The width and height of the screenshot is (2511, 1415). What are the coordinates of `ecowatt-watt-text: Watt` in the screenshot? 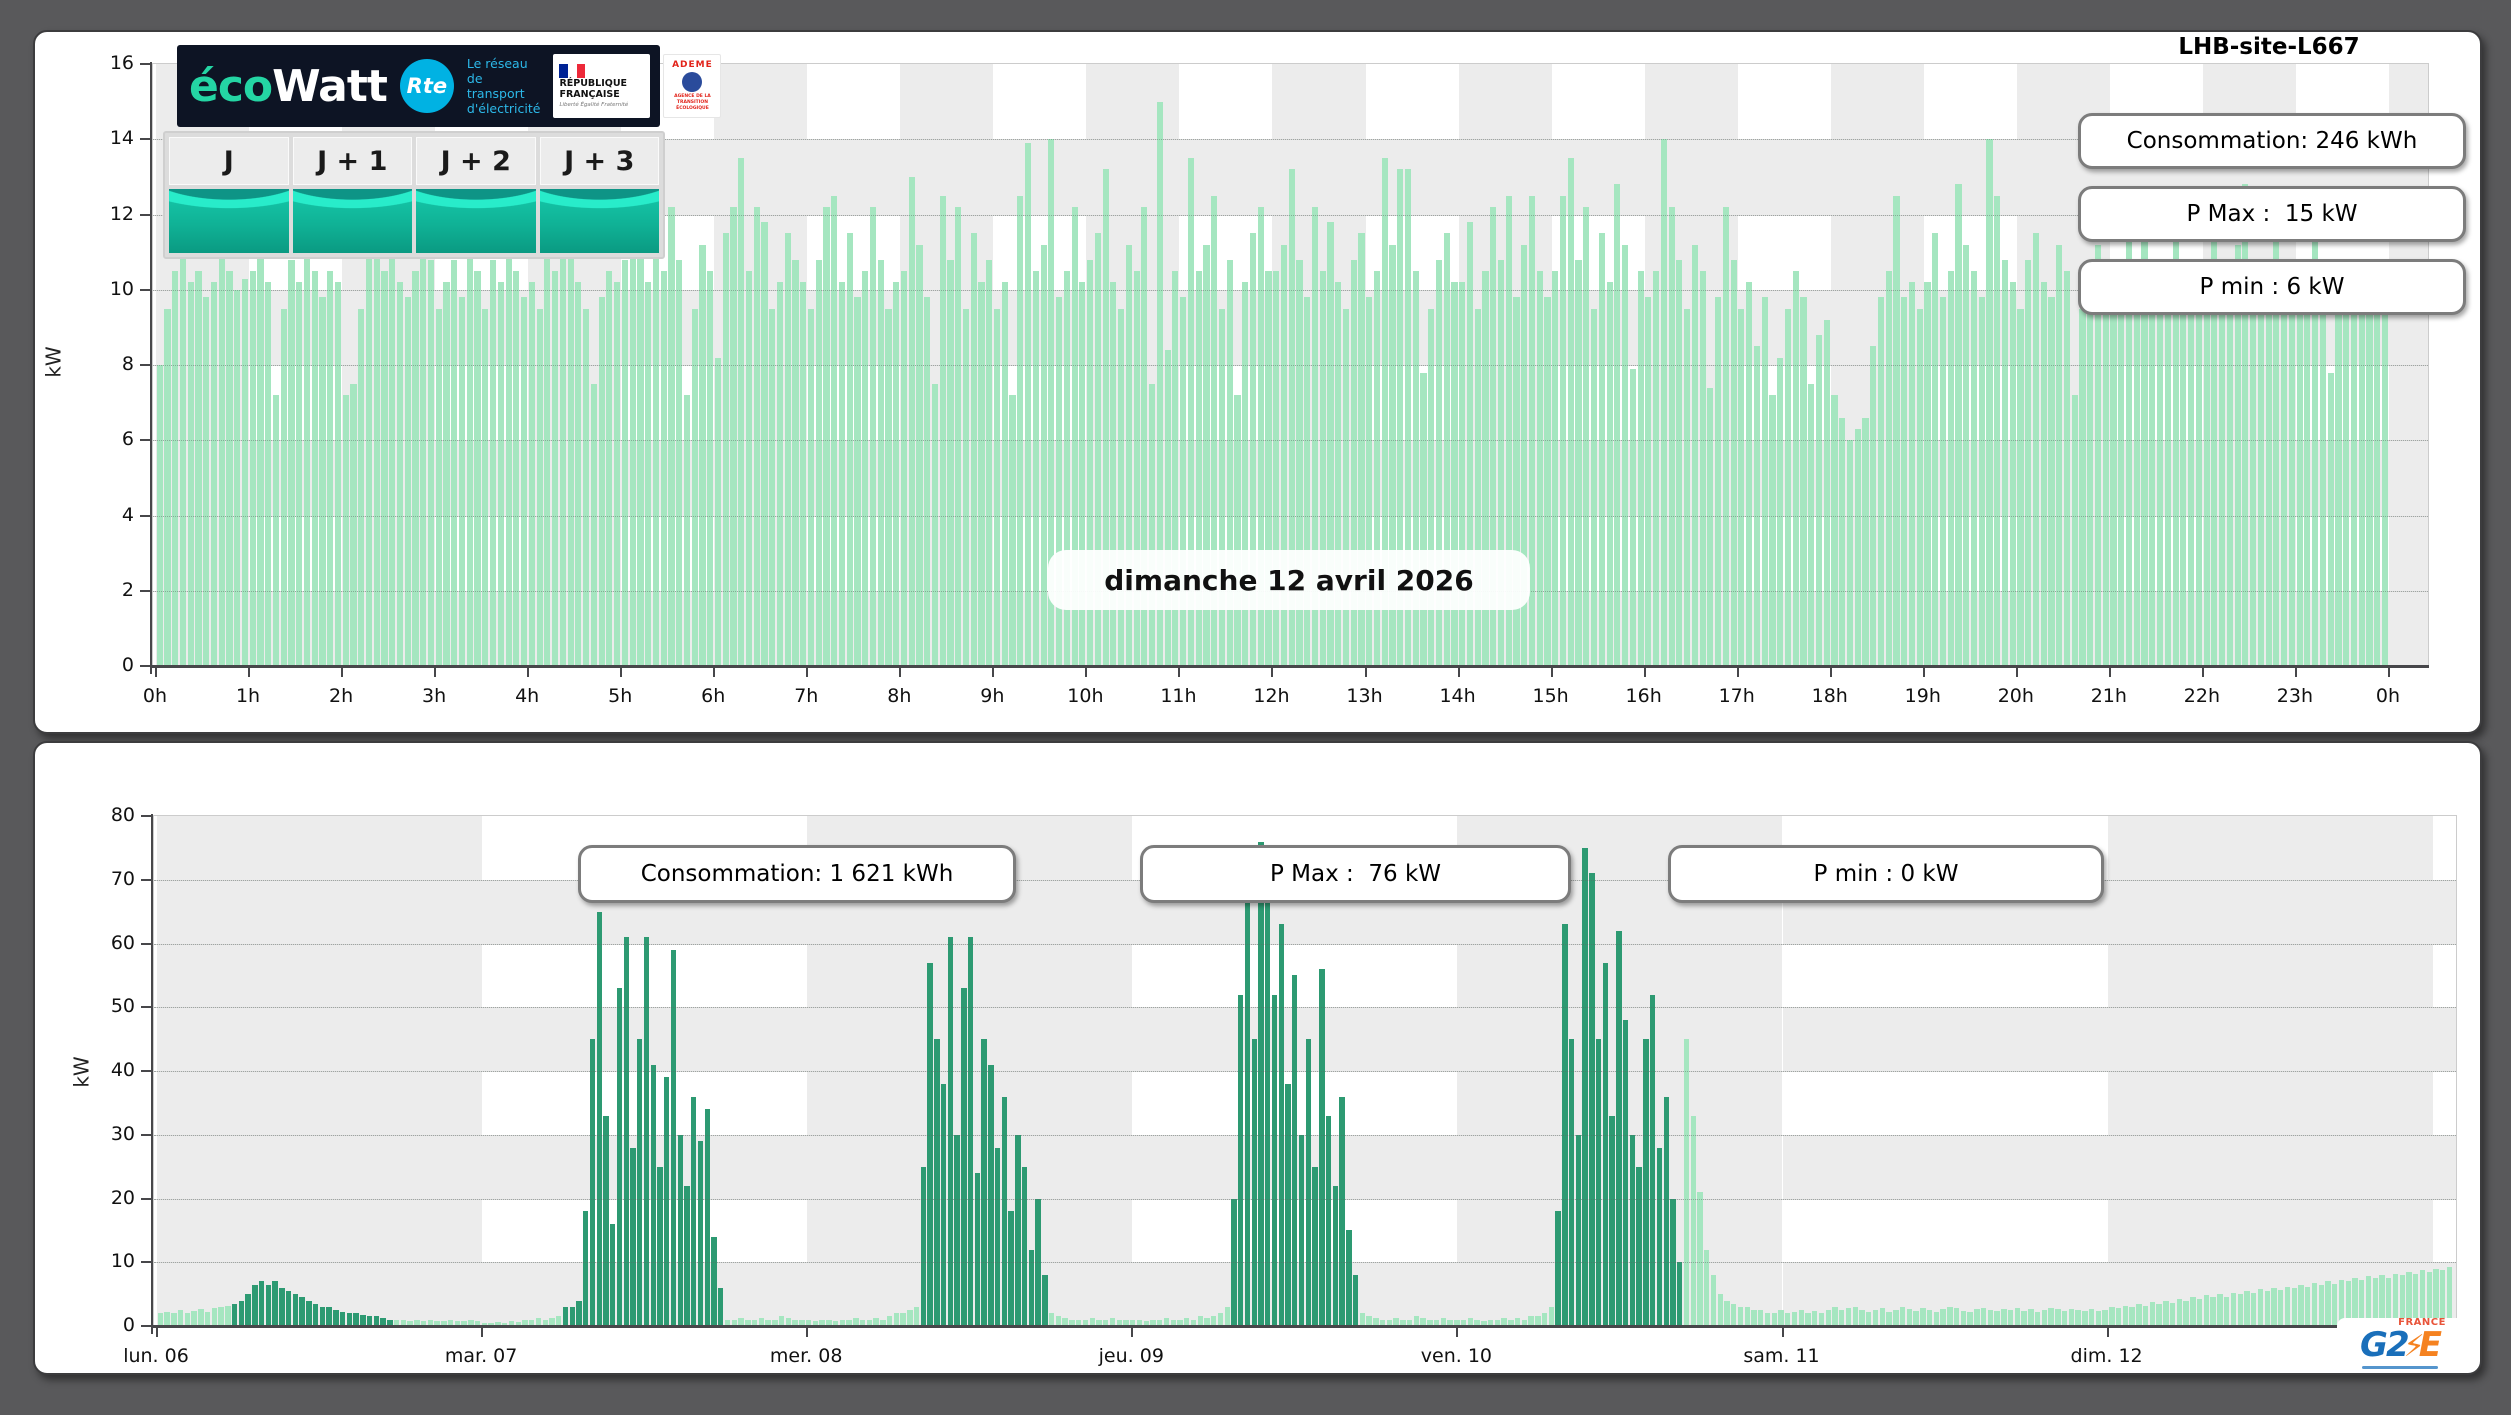 It's located at (330, 86).